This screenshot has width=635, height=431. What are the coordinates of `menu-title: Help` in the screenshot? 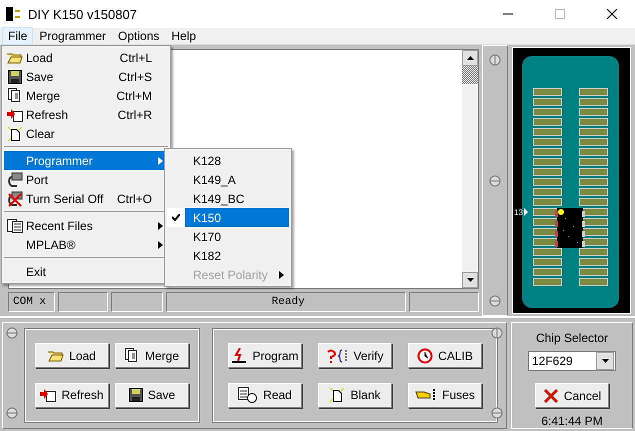 It's located at (183, 36).